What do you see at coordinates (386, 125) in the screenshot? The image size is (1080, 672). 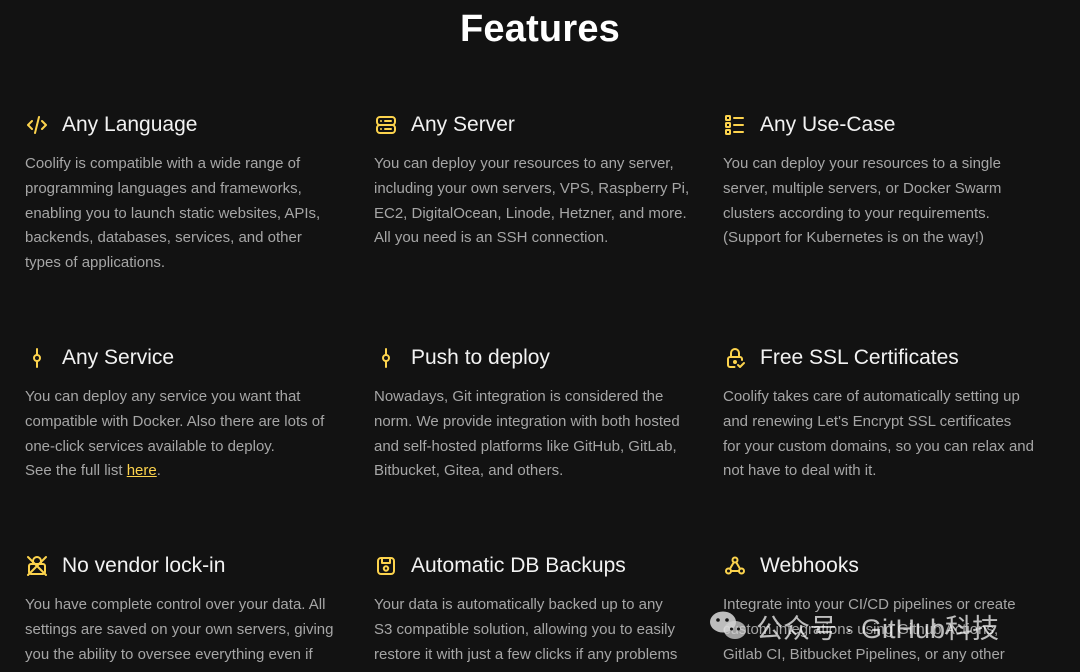 I see `server-icon` at bounding box center [386, 125].